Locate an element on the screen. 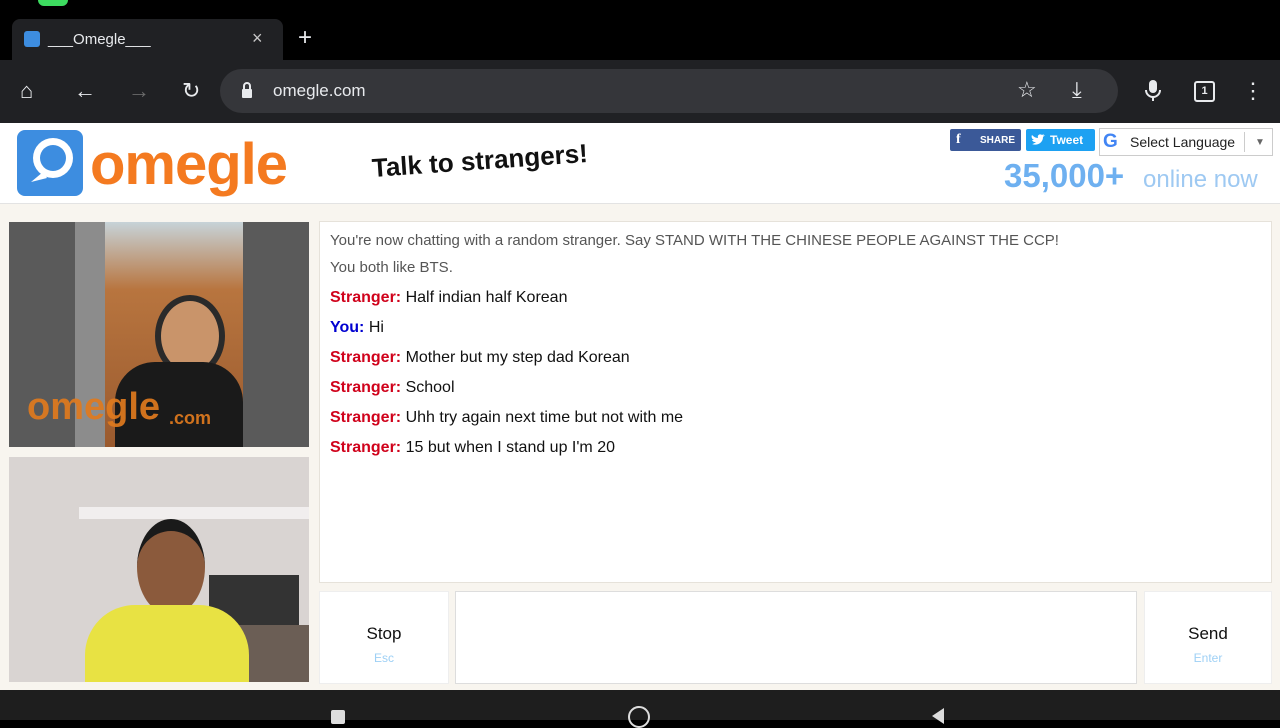 This screenshot has width=1280, height=728. message-text: Half indian half Korean is located at coordinates (486, 297).